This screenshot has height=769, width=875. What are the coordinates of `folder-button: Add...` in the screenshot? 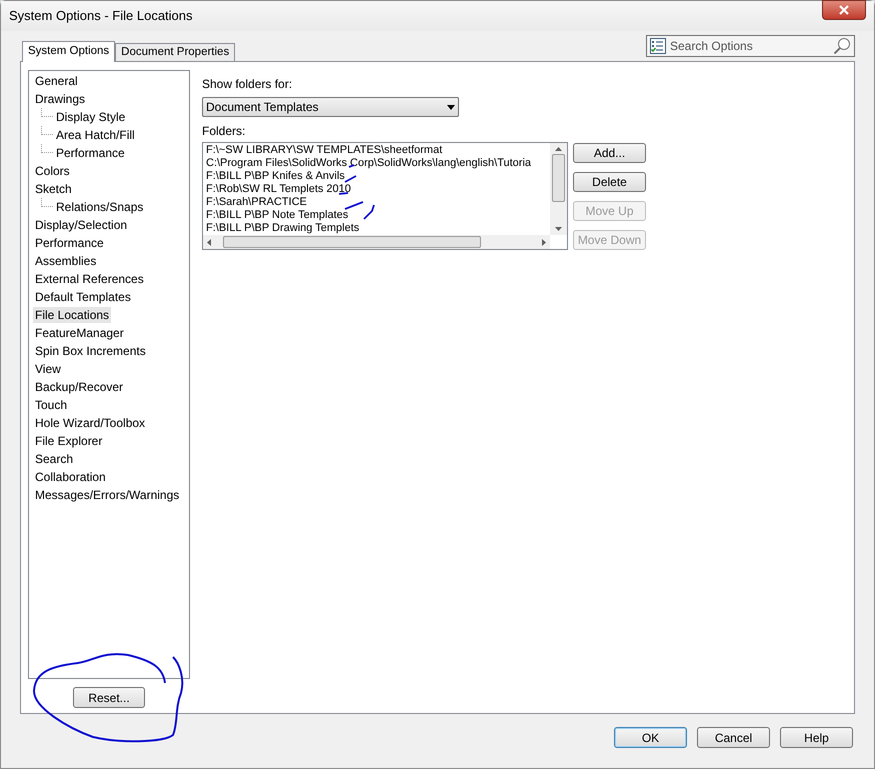 It's located at (609, 153).